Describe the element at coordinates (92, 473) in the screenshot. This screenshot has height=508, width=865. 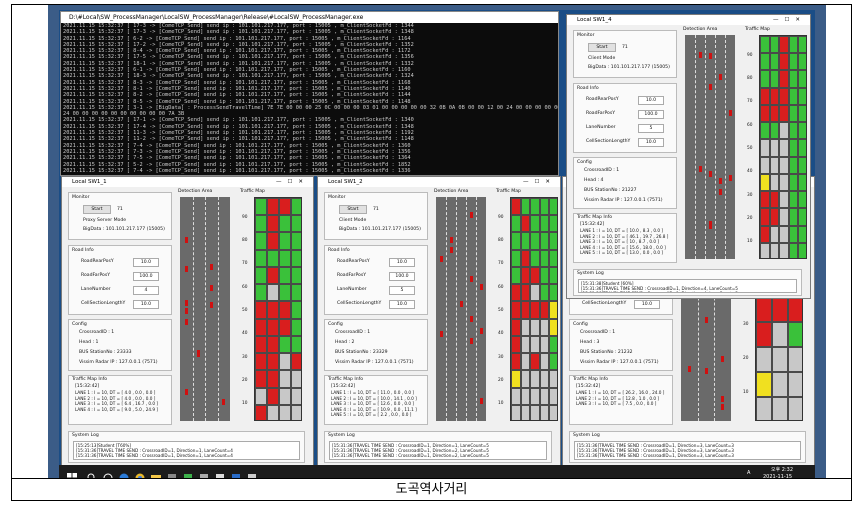
I see `search-icon` at that location.